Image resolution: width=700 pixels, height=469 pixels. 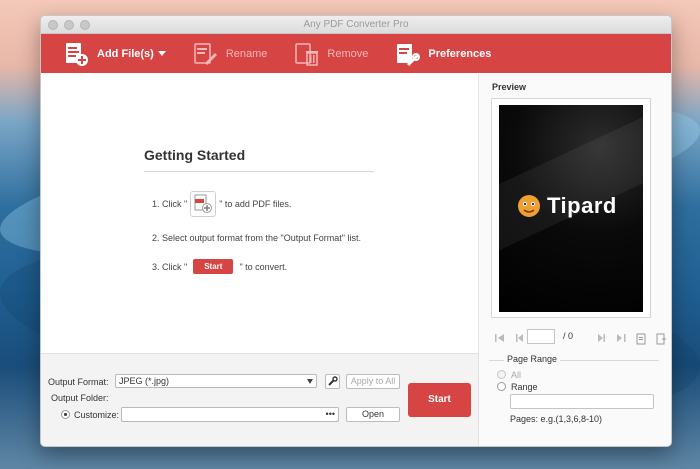 What do you see at coordinates (97, 415) in the screenshot?
I see `customize-label: Customize:` at bounding box center [97, 415].